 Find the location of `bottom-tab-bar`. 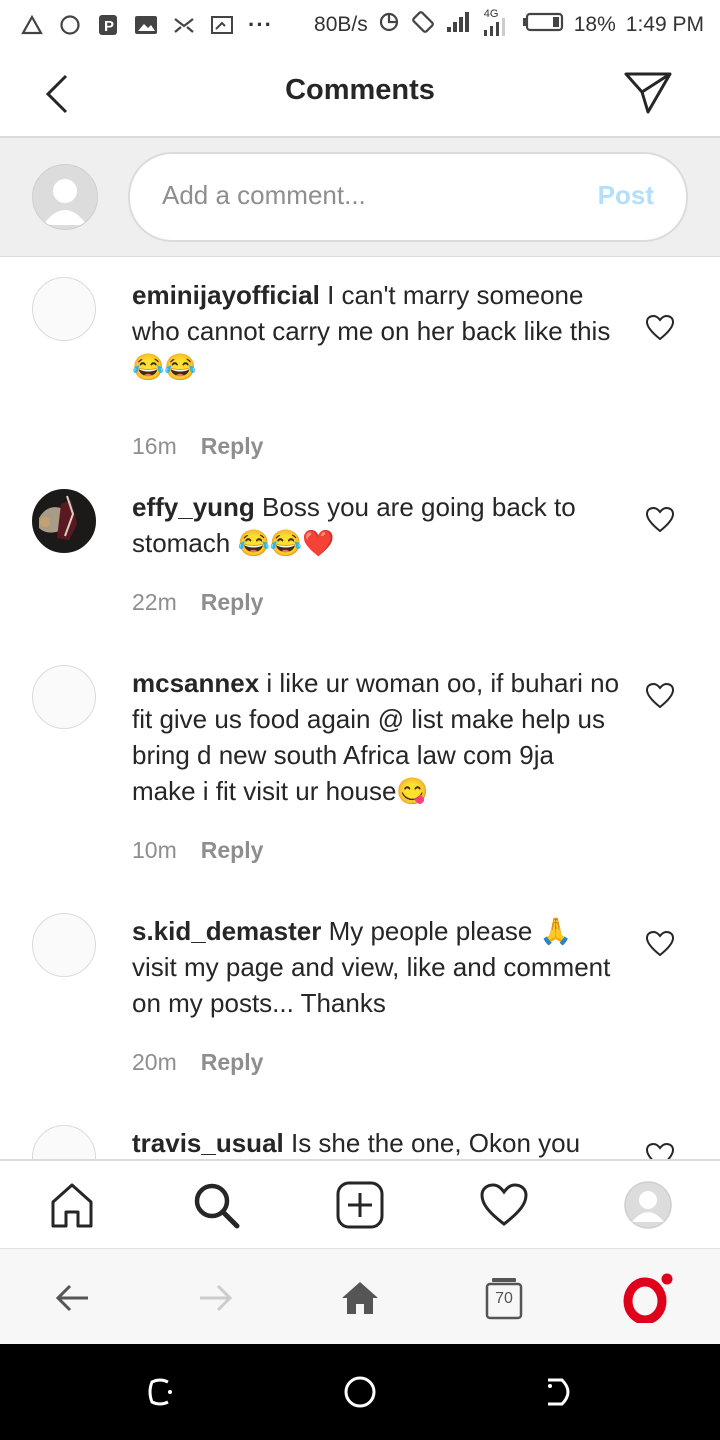

bottom-tab-bar is located at coordinates (360, 1204).